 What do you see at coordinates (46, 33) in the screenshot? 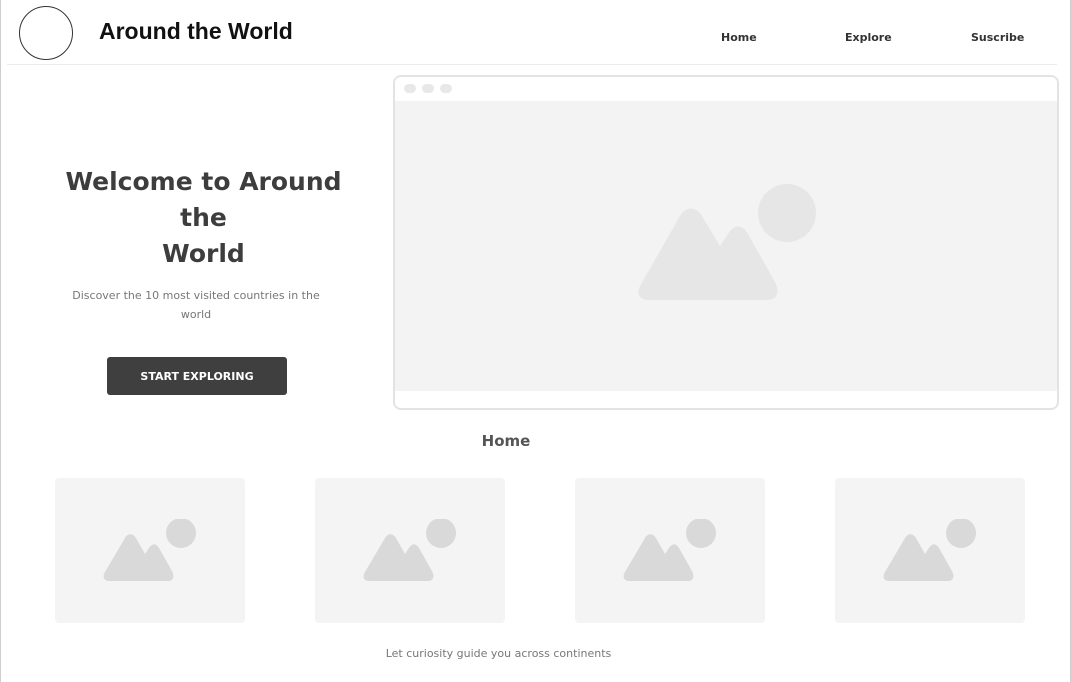
I see `logo` at bounding box center [46, 33].